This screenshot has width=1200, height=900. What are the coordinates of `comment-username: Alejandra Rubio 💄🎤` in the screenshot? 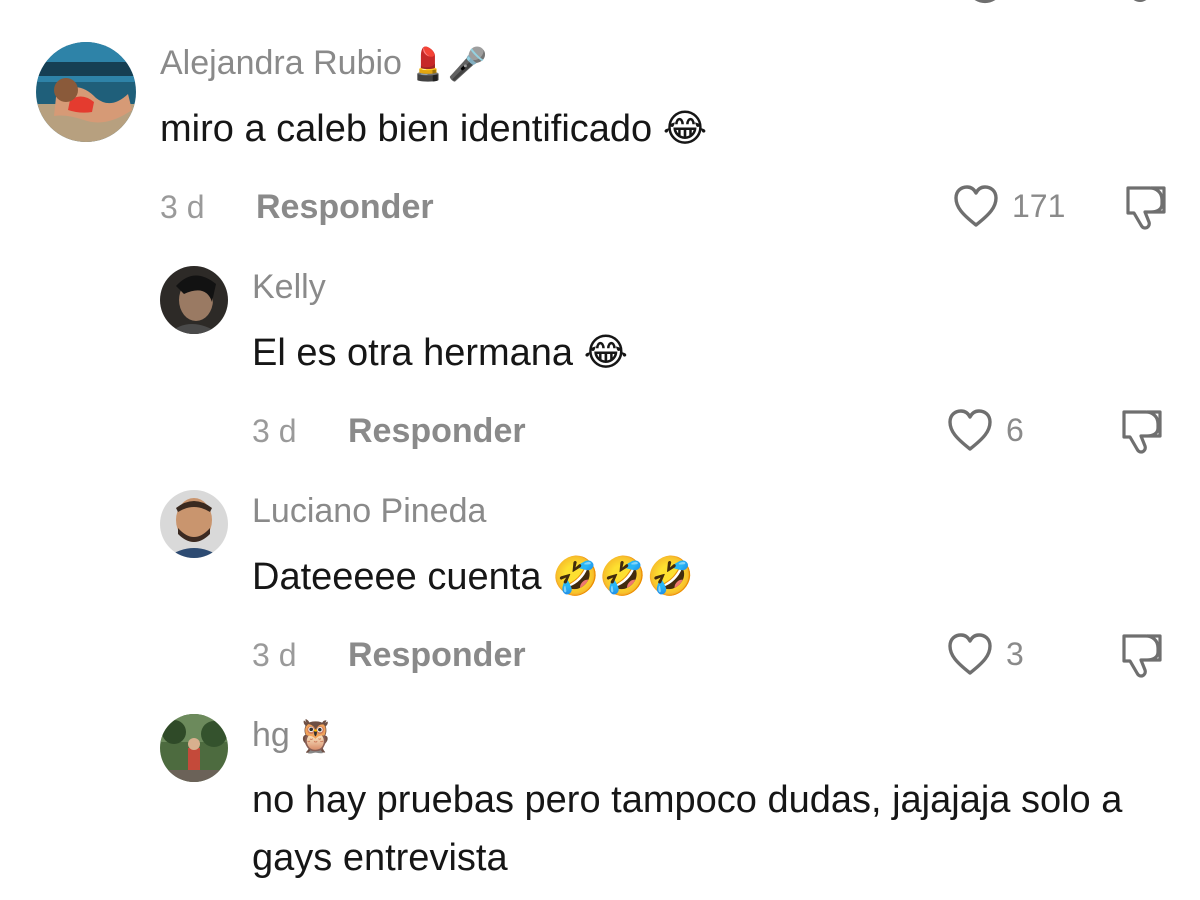 It's located at (324, 63).